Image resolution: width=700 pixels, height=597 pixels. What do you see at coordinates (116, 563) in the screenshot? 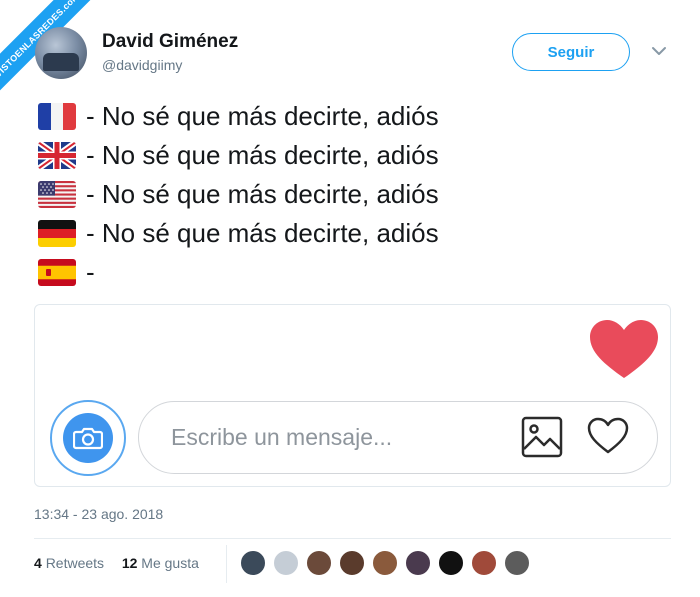
I see `tweet-stats: 4 Retweets 12 Me gusta` at bounding box center [116, 563].